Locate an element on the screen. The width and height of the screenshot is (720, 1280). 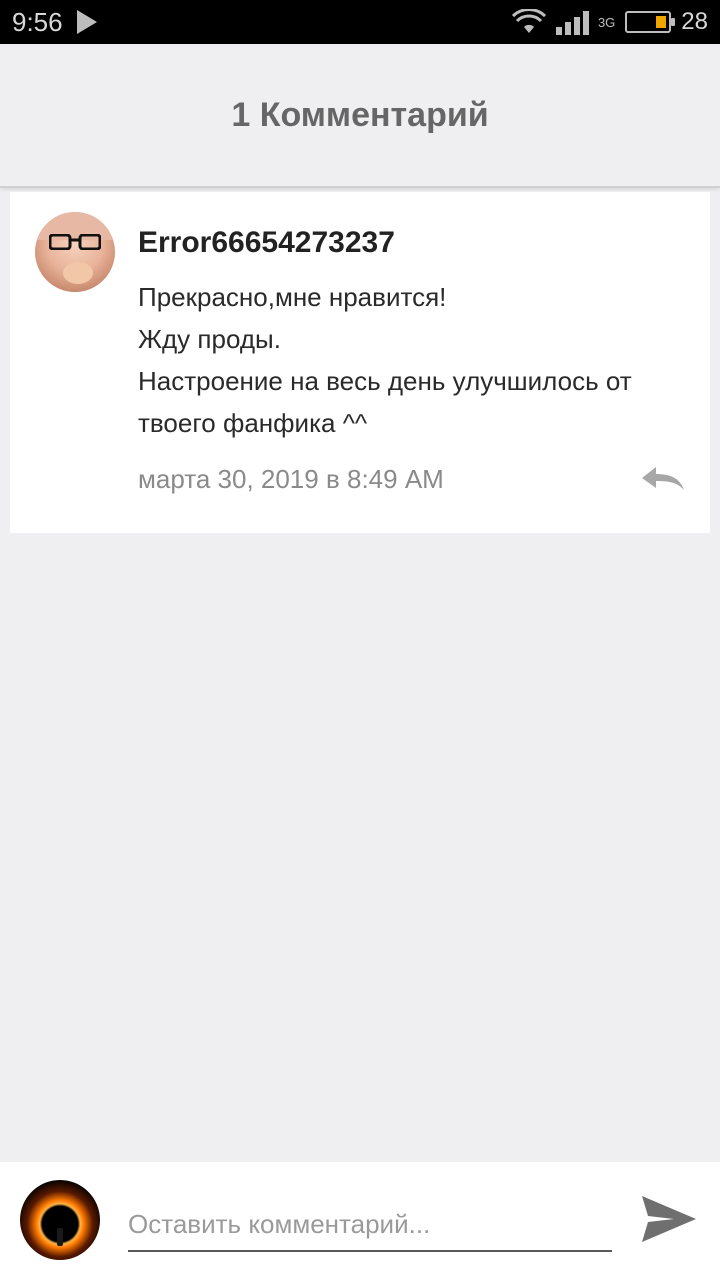
play-icon is located at coordinates (86, 22).